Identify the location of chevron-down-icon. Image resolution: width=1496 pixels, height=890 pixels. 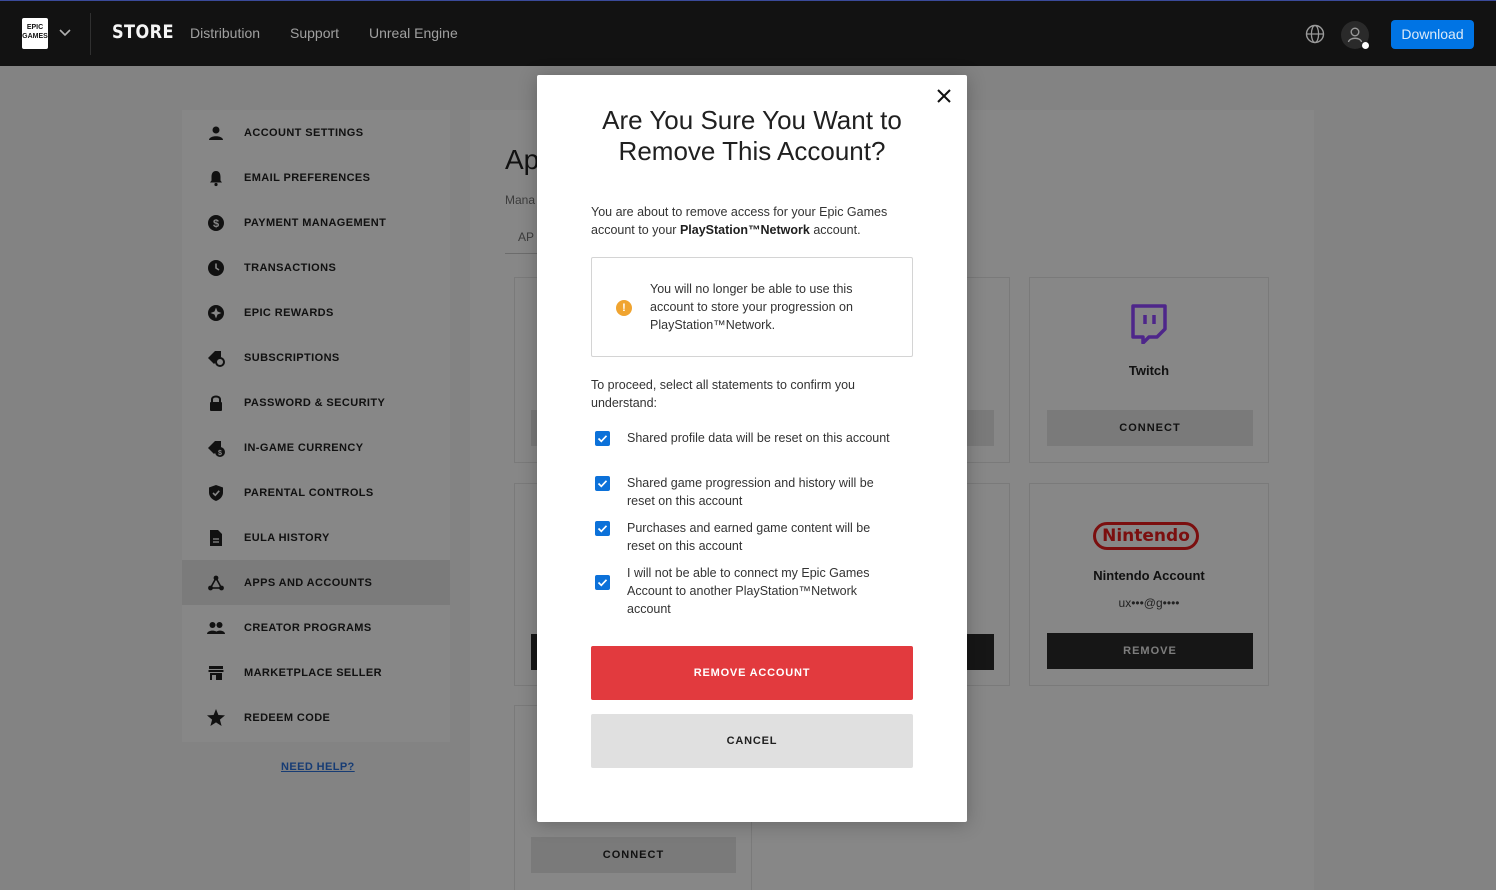
(65, 32).